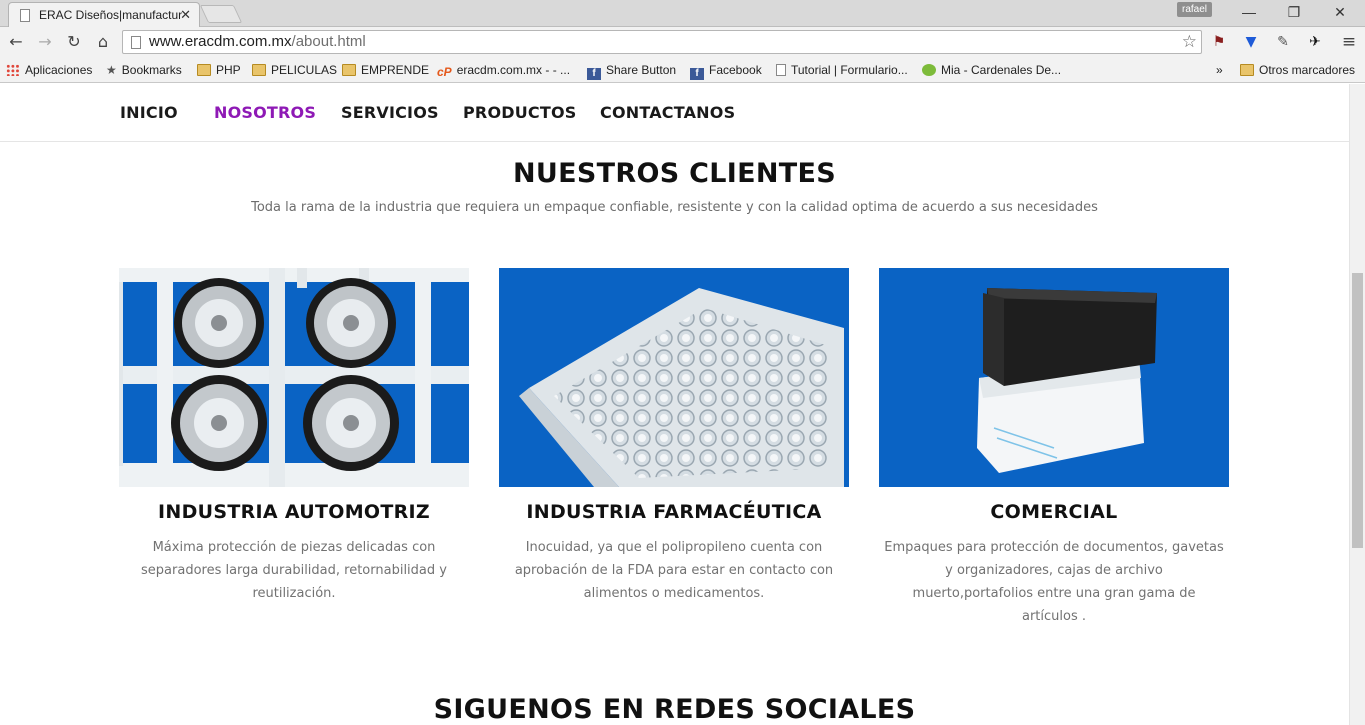 The height and width of the screenshot is (725, 1365). I want to click on address-bar: www.eracdm.com.mx/about.html ☆, so click(662, 42).